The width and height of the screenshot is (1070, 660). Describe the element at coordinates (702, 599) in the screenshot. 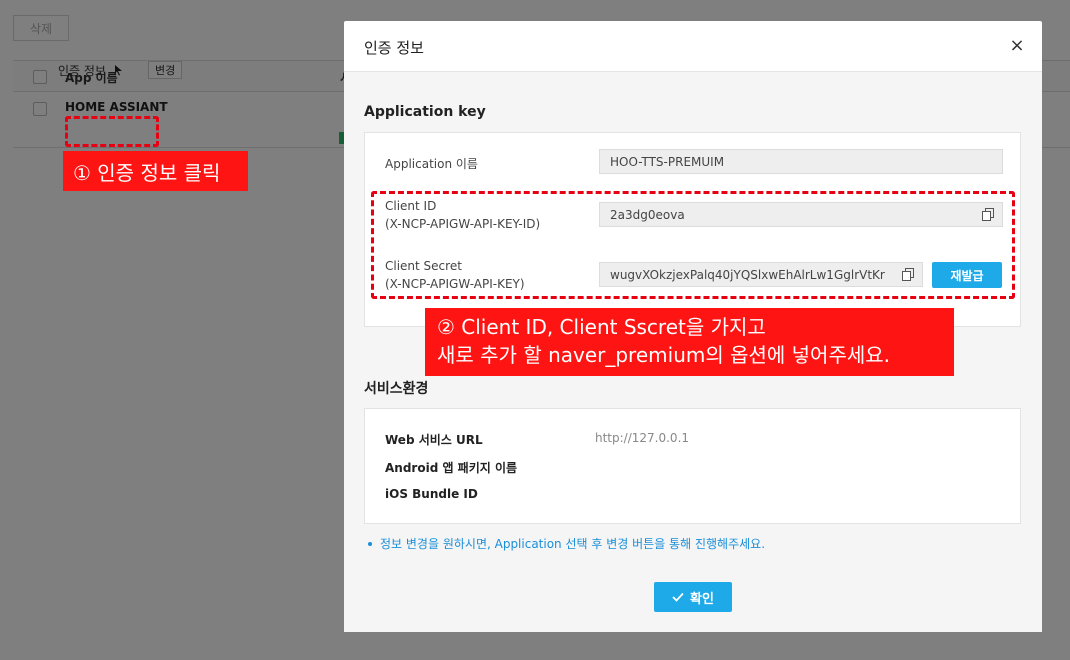

I see `confirm-label: 확인` at that location.